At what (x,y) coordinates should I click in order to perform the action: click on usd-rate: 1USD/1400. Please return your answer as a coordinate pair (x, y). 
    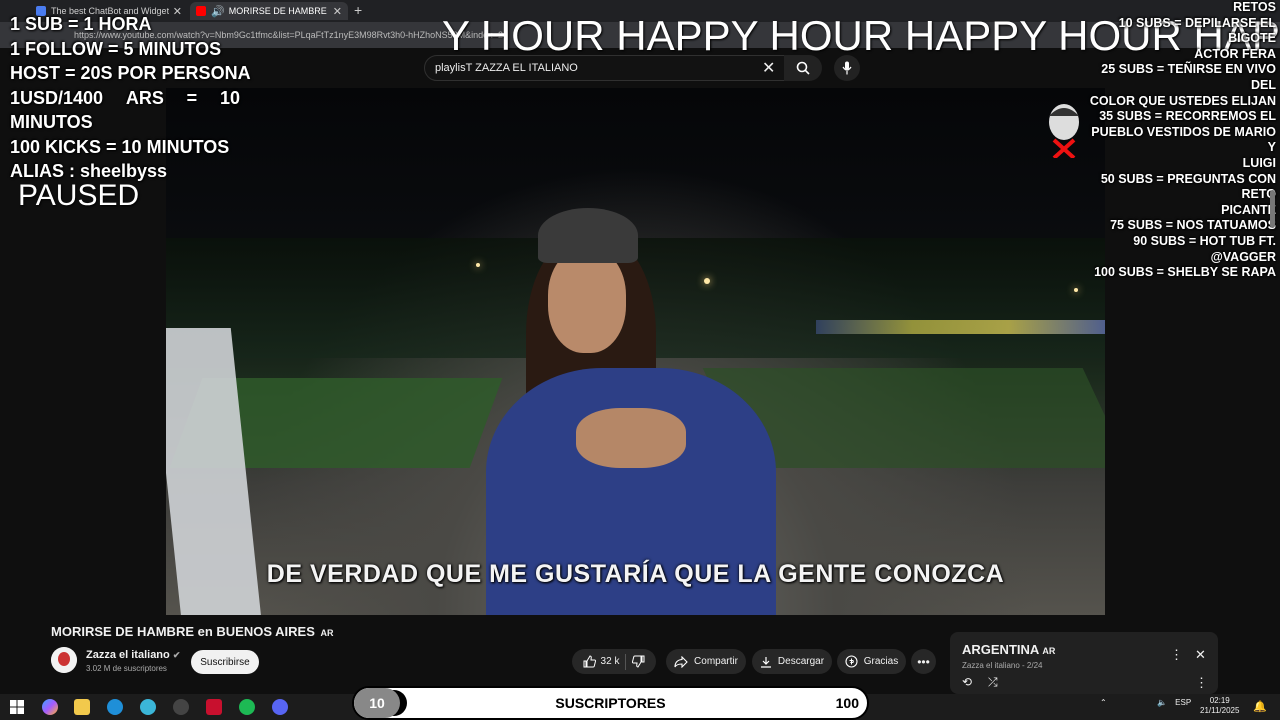
    Looking at the image, I should click on (57, 97).